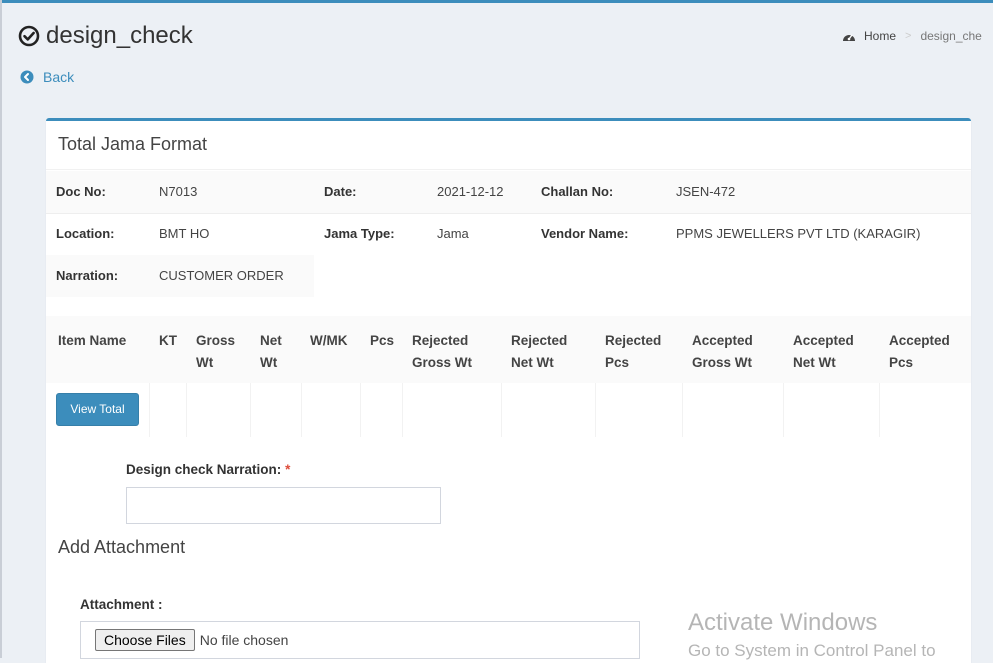 This screenshot has height=663, width=993. I want to click on col-item-name: Item Name, so click(92, 340).